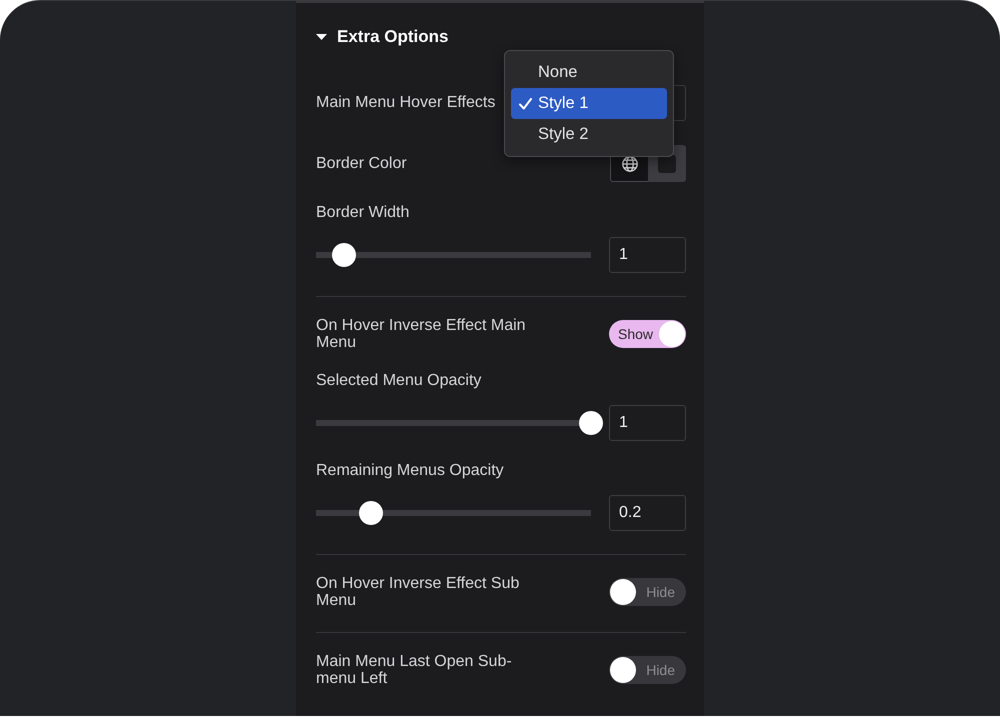 Image resolution: width=1000 pixels, height=721 pixels. Describe the element at coordinates (630, 164) in the screenshot. I see `globe-icon` at that location.